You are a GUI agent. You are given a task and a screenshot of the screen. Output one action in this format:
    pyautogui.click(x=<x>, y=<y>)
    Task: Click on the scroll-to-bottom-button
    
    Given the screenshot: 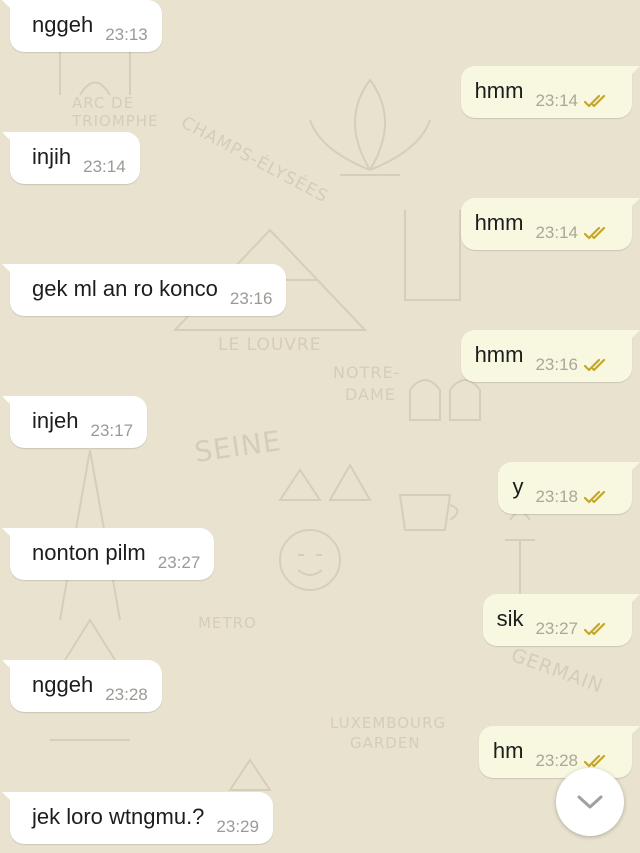 What is the action you would take?
    pyautogui.click(x=590, y=802)
    